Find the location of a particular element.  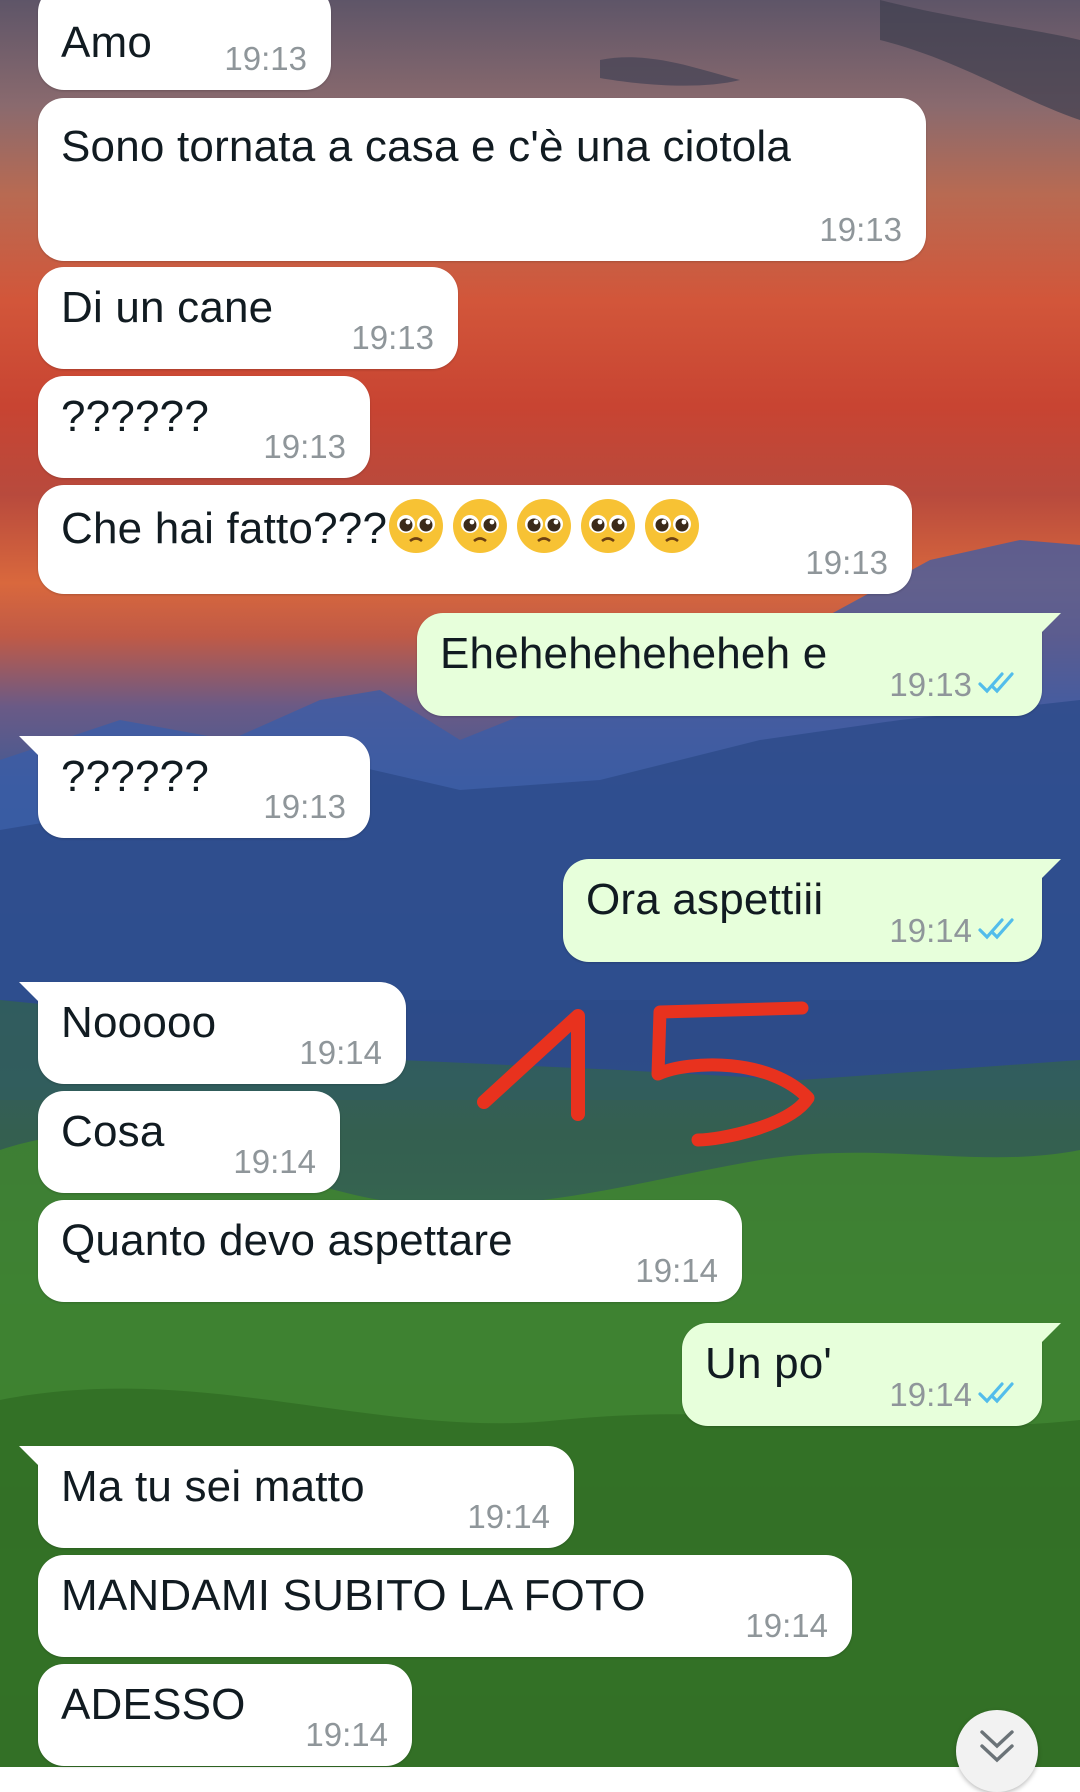

incoming-message-bubble: MANDAMI SUBITO LA FOTO 19:14 is located at coordinates (445, 1606).